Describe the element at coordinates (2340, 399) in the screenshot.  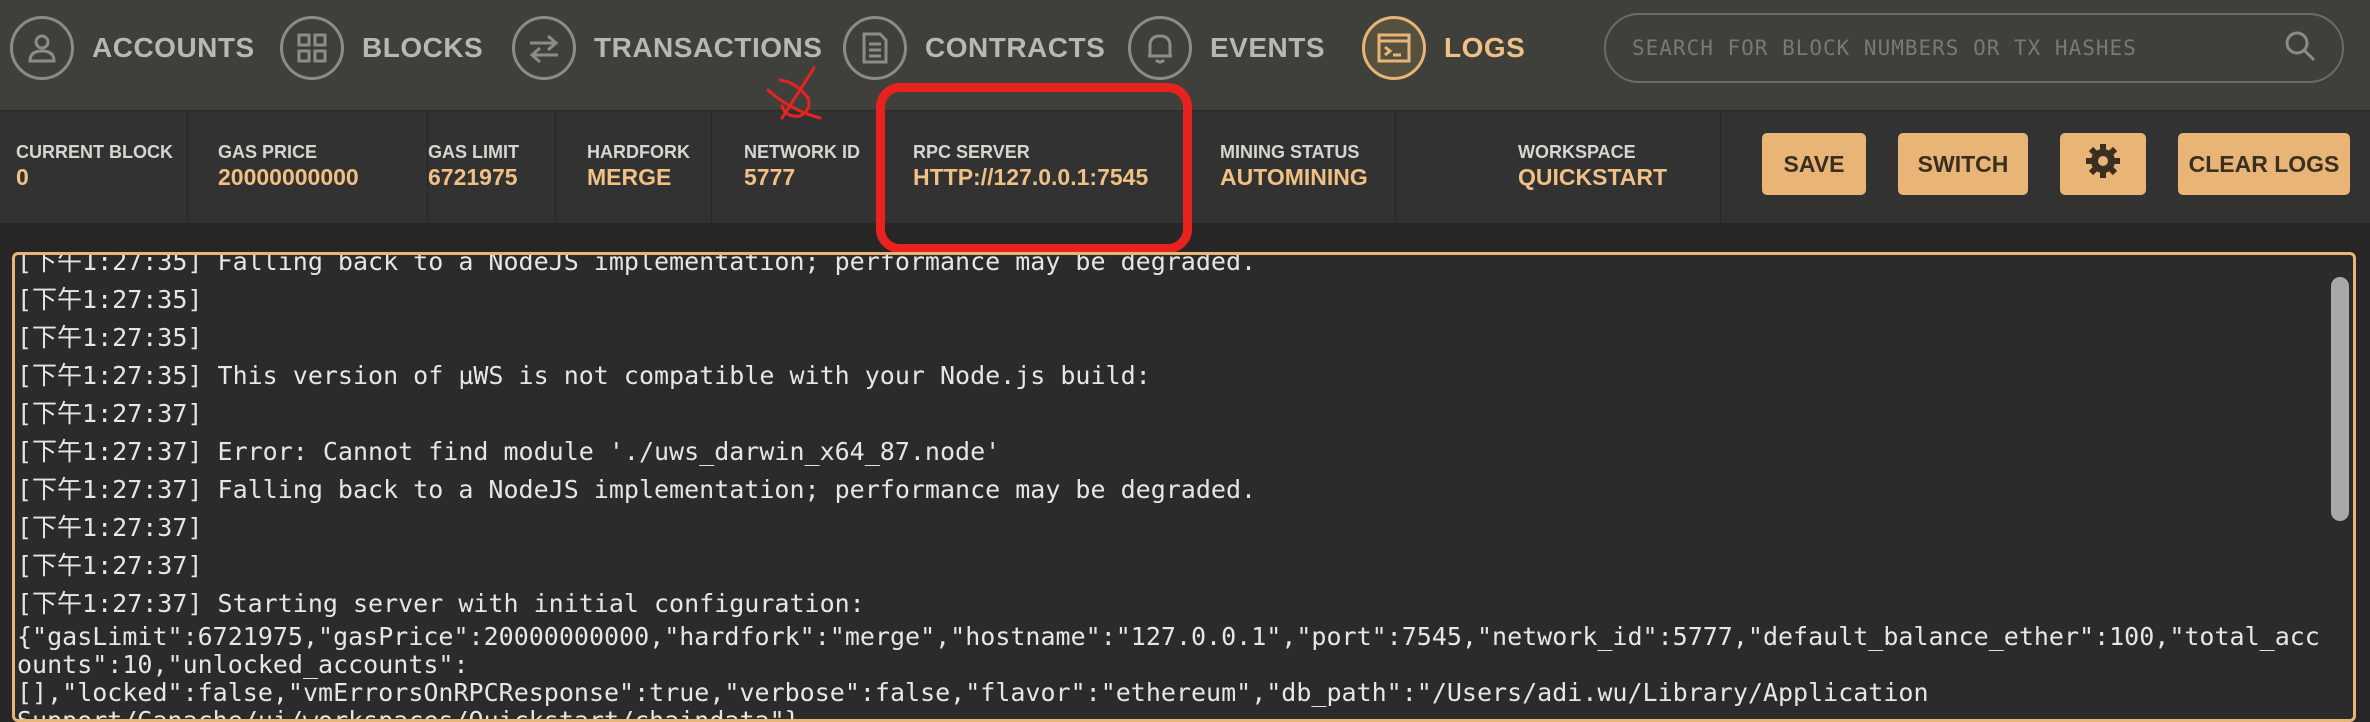
I see `log-scrollbar` at that location.